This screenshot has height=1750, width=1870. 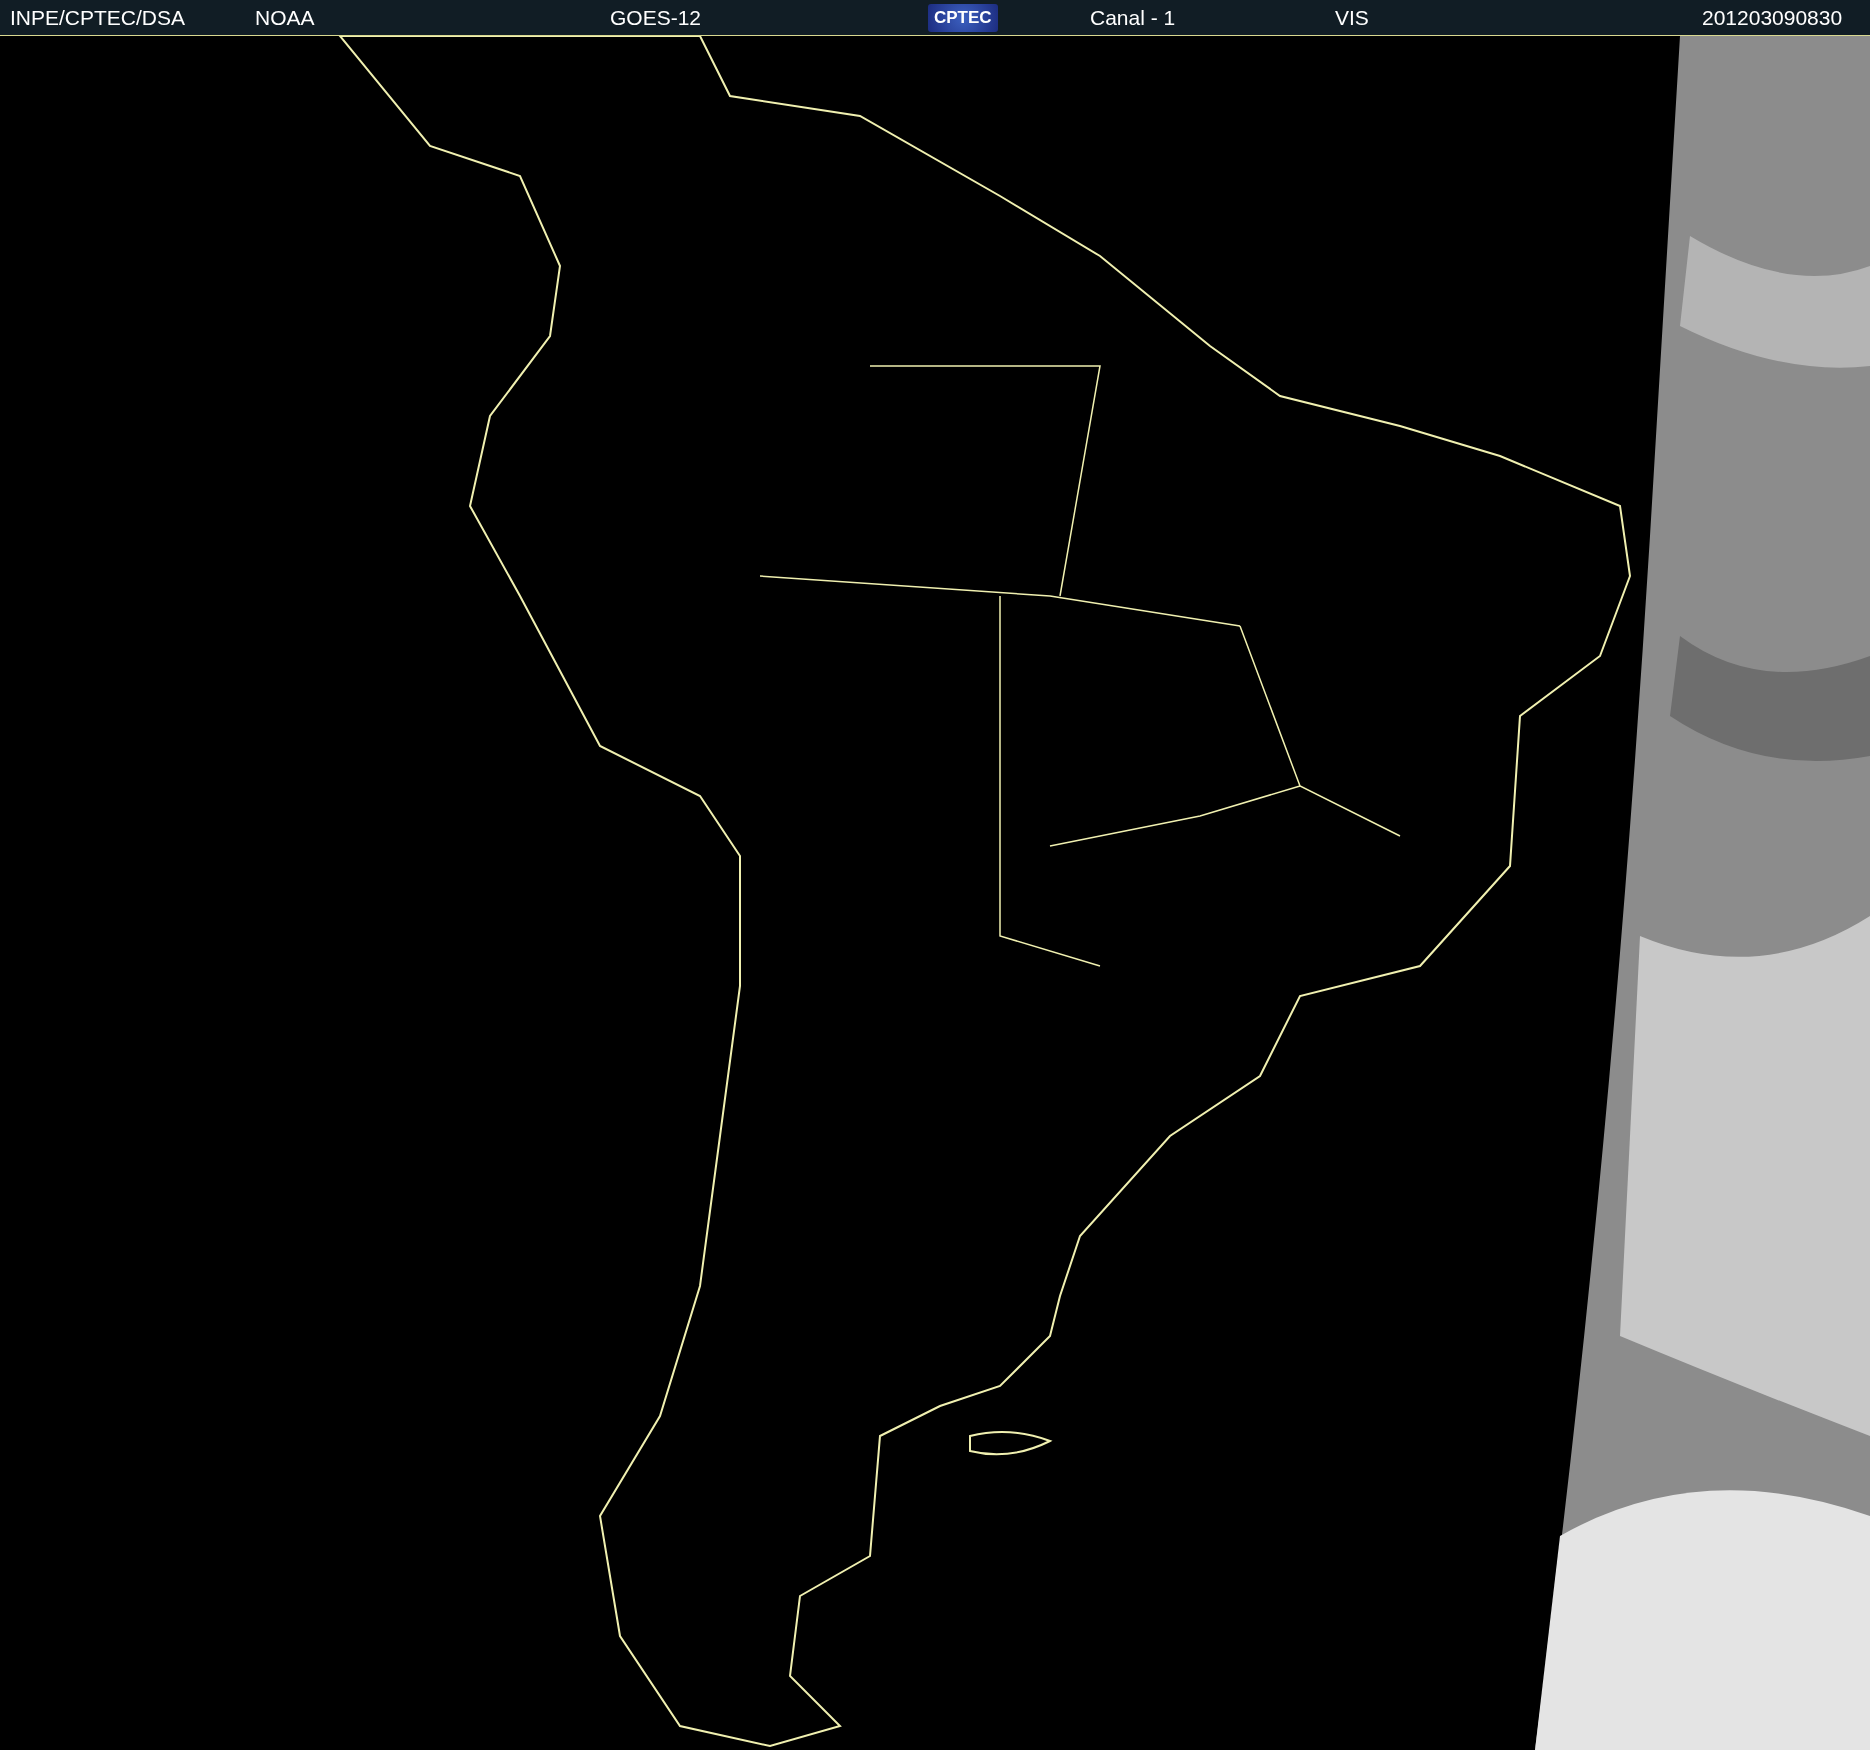 What do you see at coordinates (98, 17) in the screenshot?
I see `header-label: INPE/CPTEC/DSA` at bounding box center [98, 17].